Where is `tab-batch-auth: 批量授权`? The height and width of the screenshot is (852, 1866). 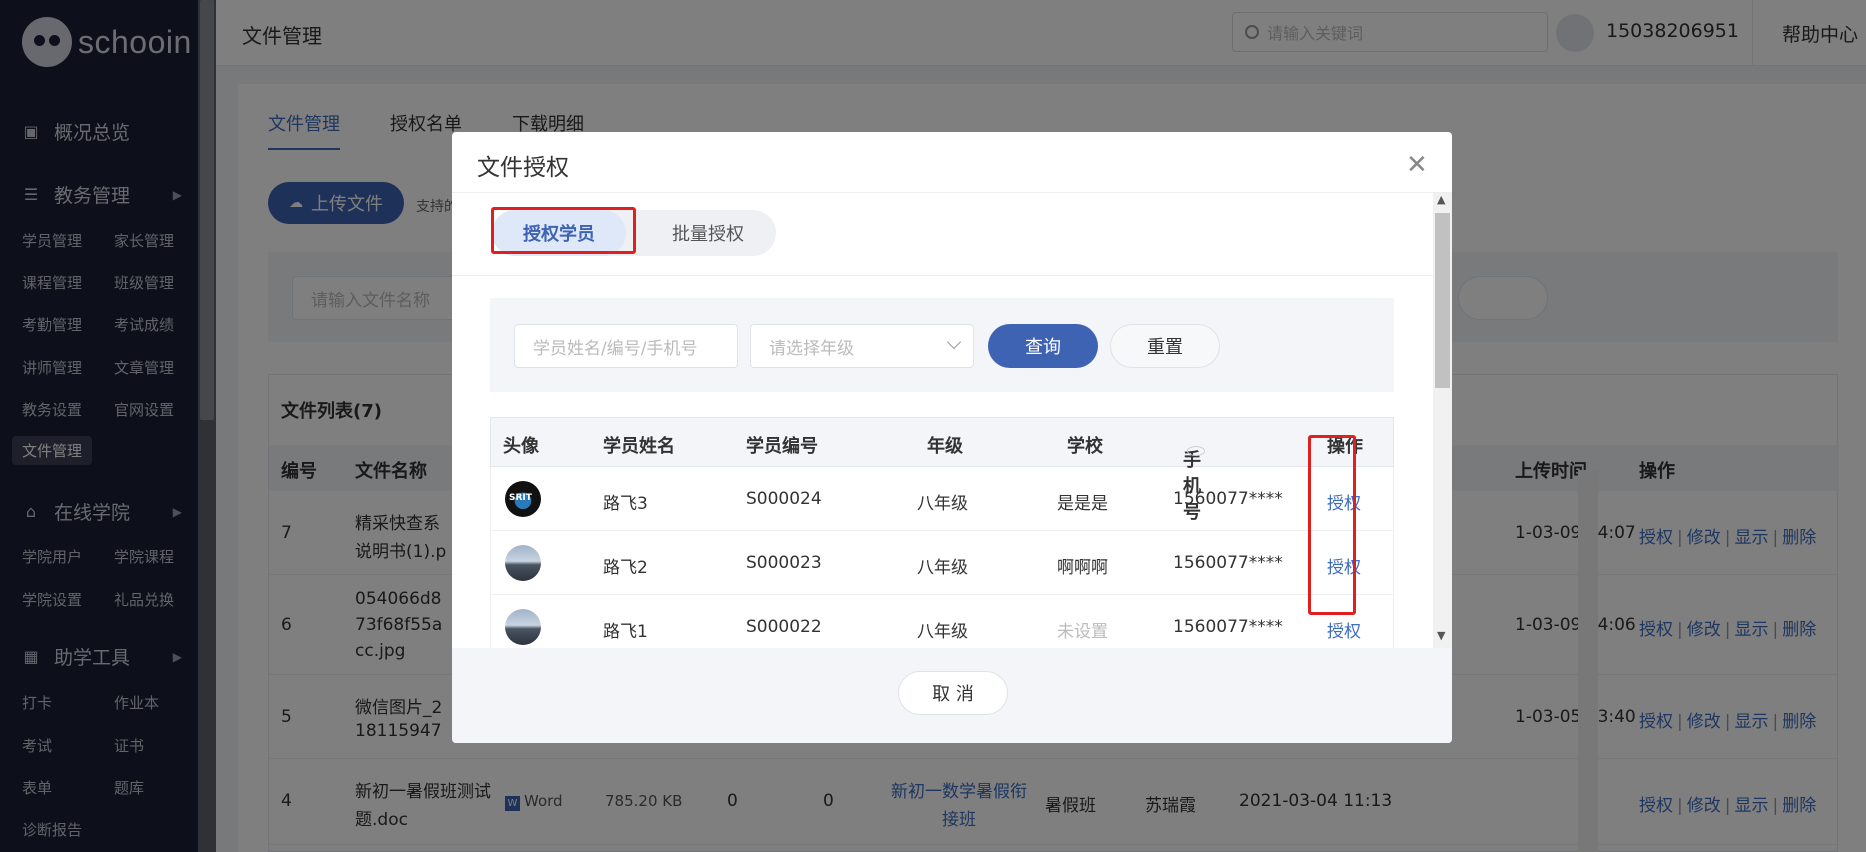 tab-batch-auth: 批量授权 is located at coordinates (708, 233).